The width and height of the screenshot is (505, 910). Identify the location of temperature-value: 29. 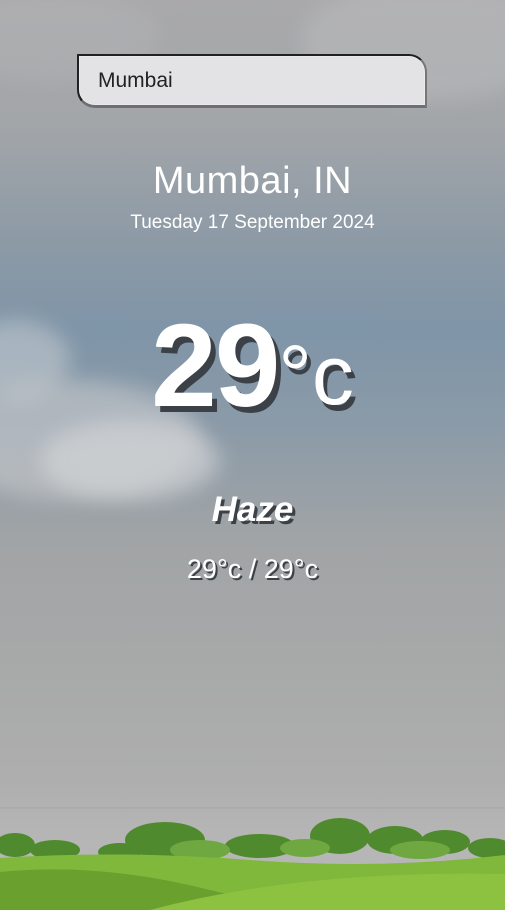
(215, 366).